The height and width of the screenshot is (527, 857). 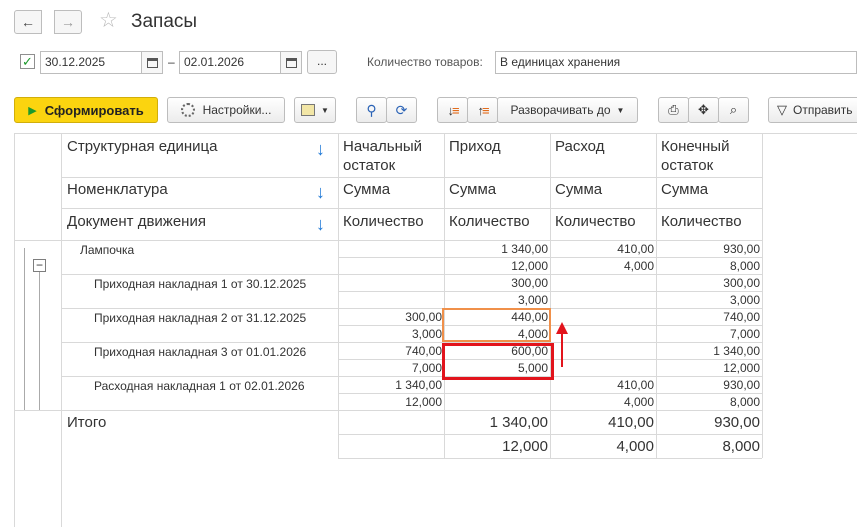 What do you see at coordinates (475, 146) in the screenshot?
I see `header-receipt: Приход` at bounding box center [475, 146].